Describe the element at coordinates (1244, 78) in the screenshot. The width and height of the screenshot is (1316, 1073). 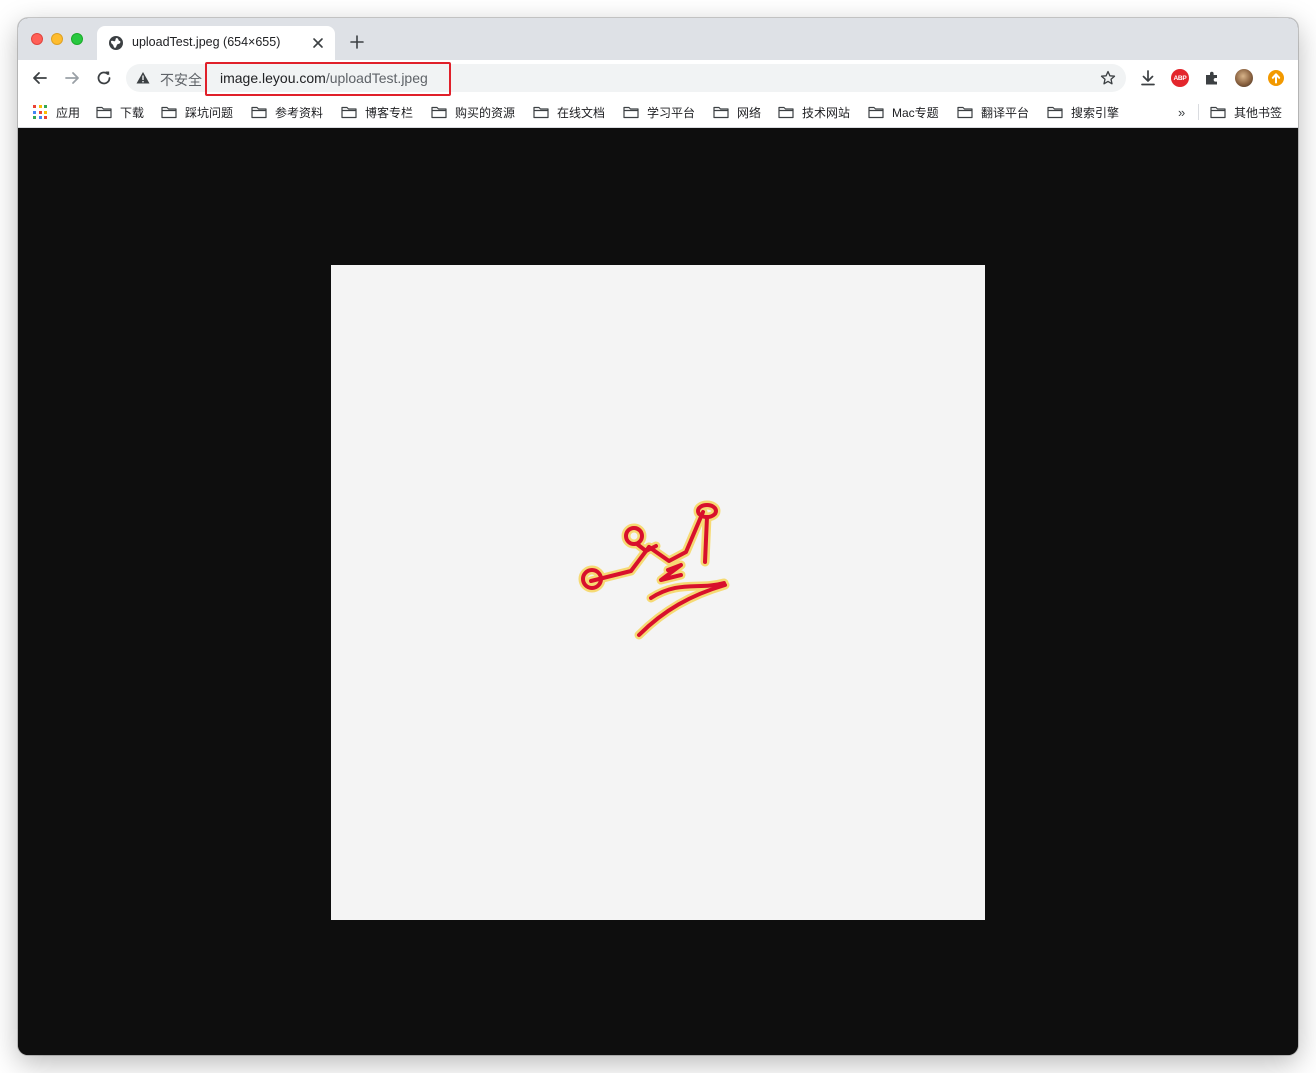
I see `profile-avatar` at that location.